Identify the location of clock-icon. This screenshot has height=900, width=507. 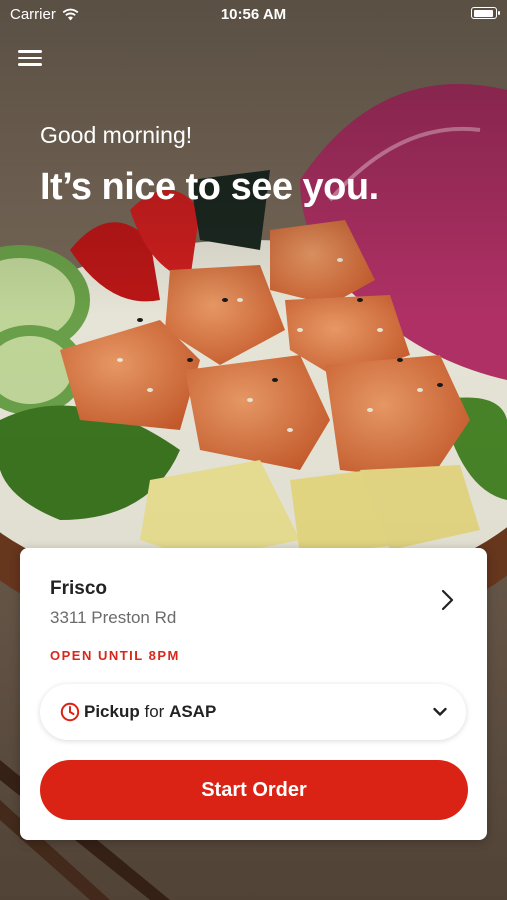
(70, 712).